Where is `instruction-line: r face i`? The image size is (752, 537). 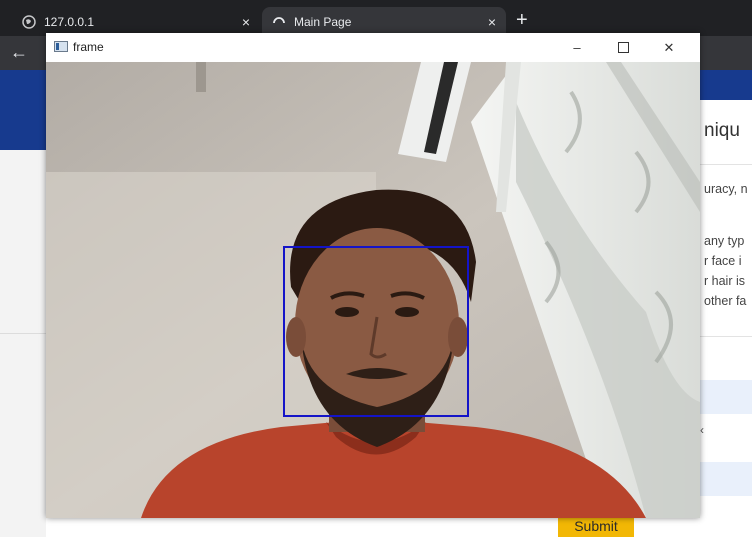
instruction-line: r face i is located at coordinates (723, 261).